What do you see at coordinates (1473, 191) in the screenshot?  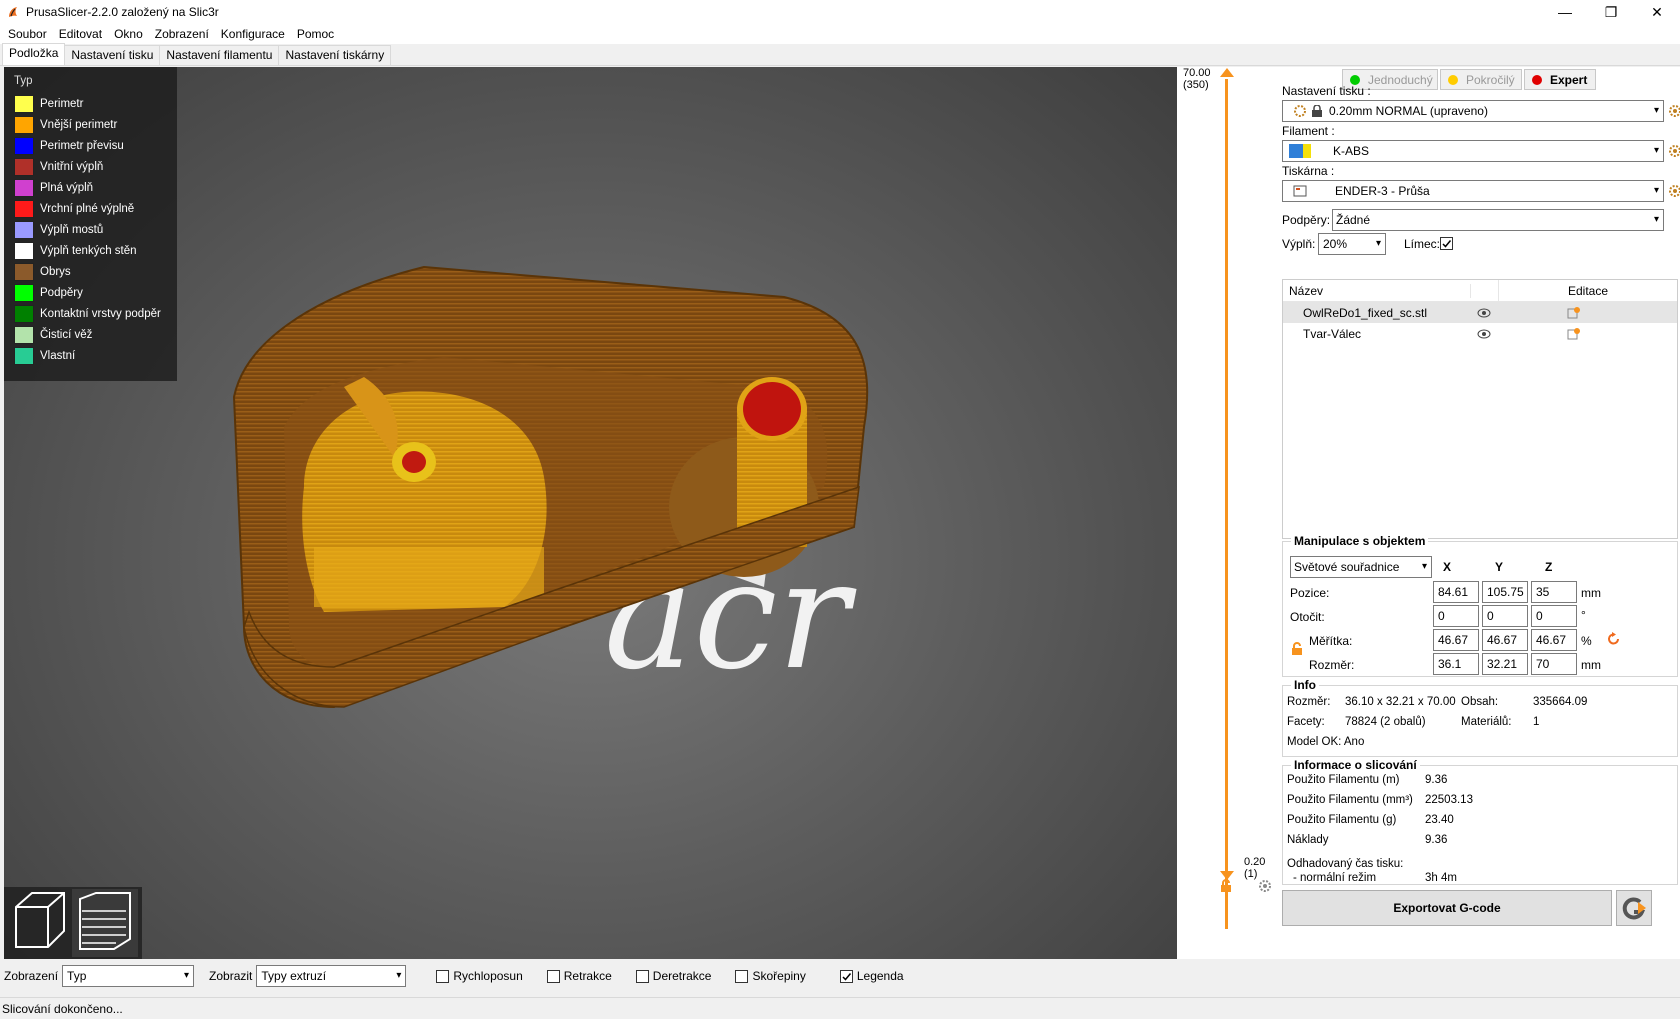 I see `printer-combo: ENDER-3 - Průša ▾` at bounding box center [1473, 191].